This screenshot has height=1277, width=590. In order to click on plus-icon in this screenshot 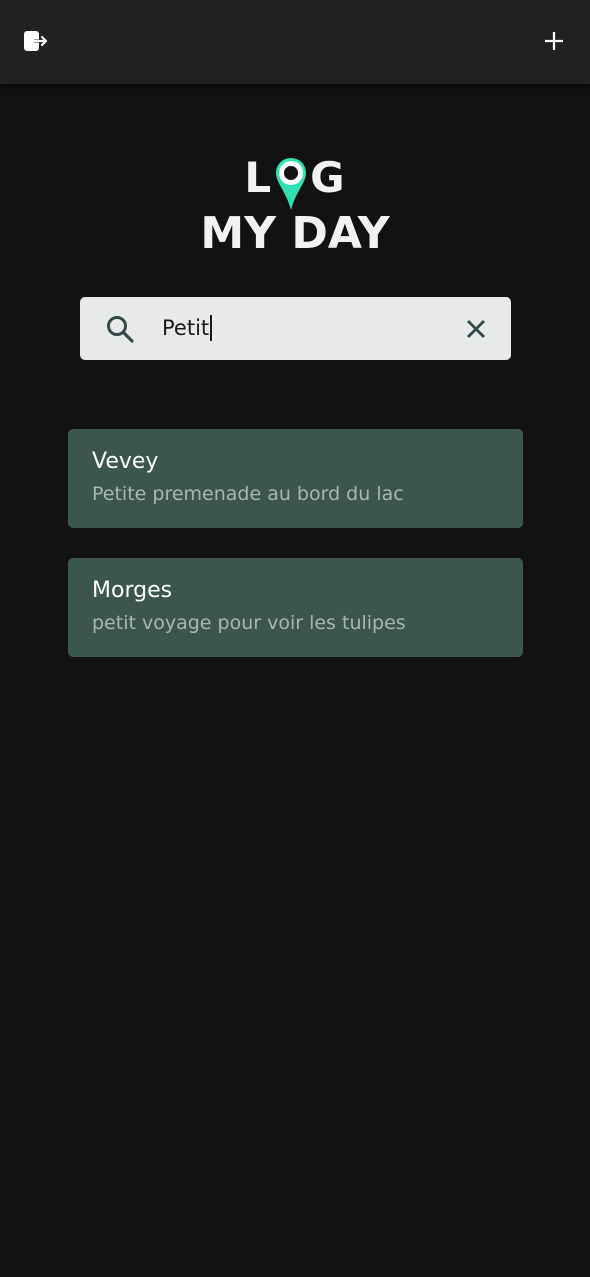, I will do `click(554, 41)`.